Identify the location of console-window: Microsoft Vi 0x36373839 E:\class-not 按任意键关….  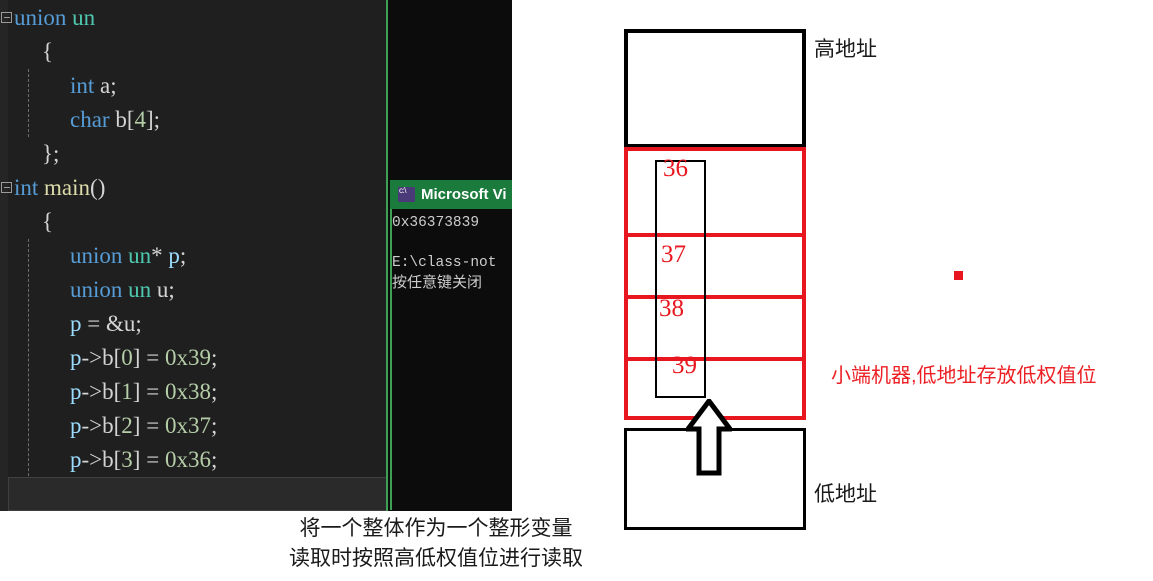
(451, 345).